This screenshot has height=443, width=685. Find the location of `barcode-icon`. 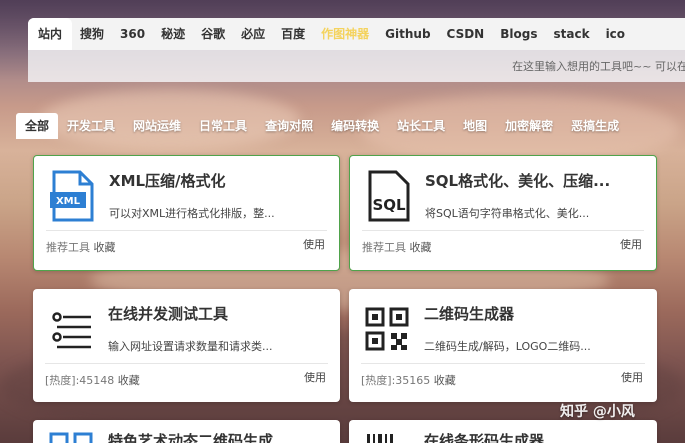

barcode-icon is located at coordinates (388, 436).